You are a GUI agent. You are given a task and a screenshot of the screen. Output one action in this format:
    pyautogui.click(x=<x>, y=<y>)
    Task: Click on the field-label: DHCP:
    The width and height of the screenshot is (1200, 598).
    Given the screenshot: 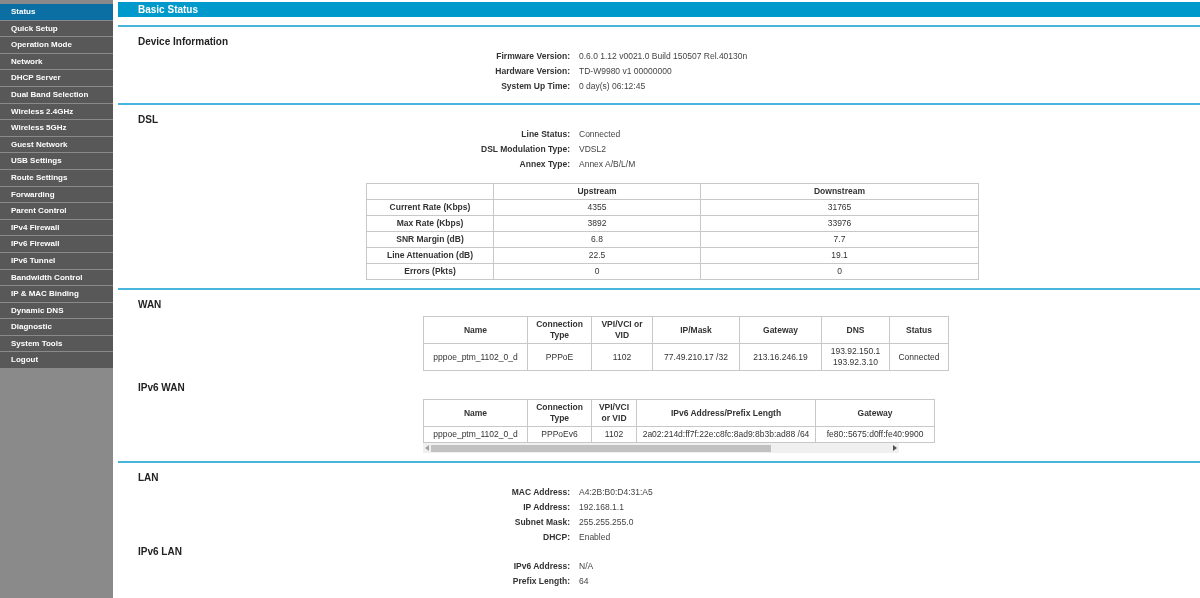 What is the action you would take?
    pyautogui.click(x=556, y=537)
    